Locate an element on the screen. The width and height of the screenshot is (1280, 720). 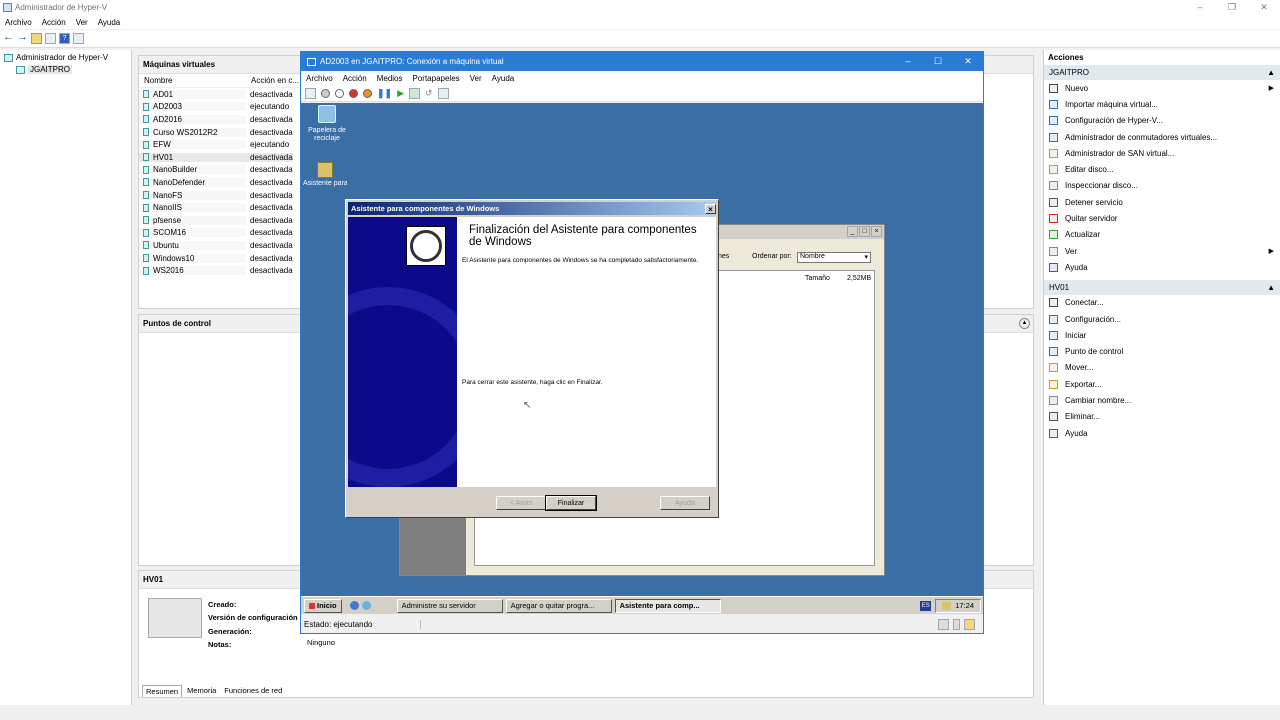
enhanced-session-icon is located at coordinates (443, 93).